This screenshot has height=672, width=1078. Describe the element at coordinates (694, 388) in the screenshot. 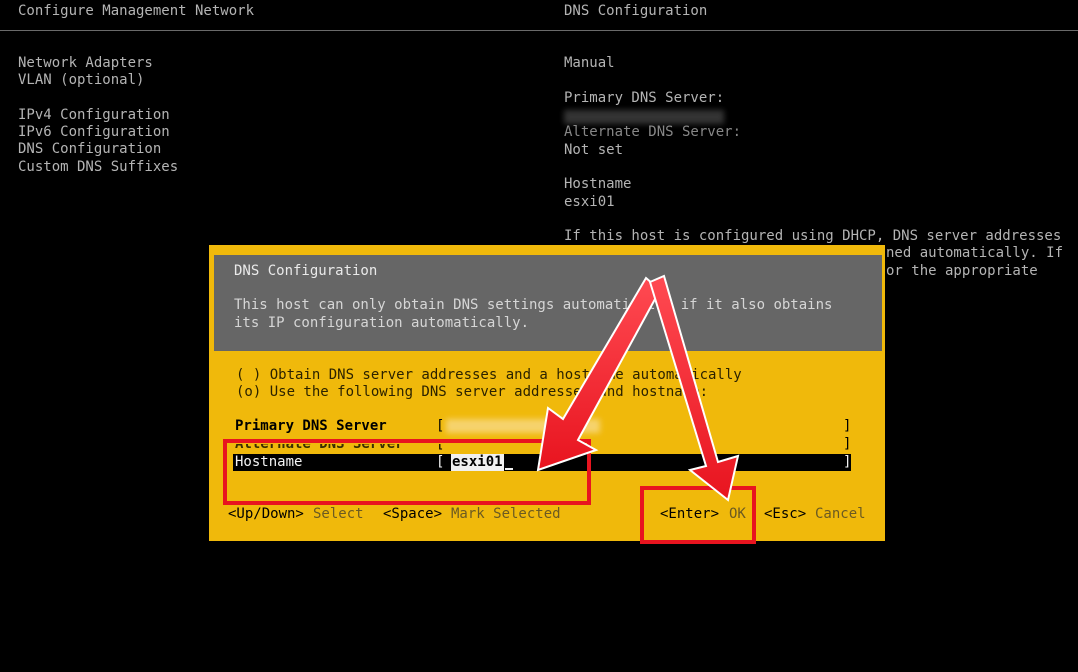

I see `arrow-to-ok-icon` at that location.